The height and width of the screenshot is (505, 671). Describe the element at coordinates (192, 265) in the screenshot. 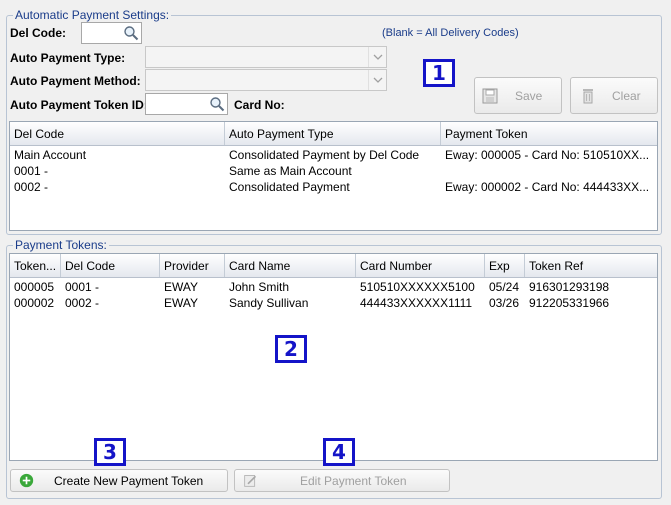

I see `column-header: Provider` at that location.